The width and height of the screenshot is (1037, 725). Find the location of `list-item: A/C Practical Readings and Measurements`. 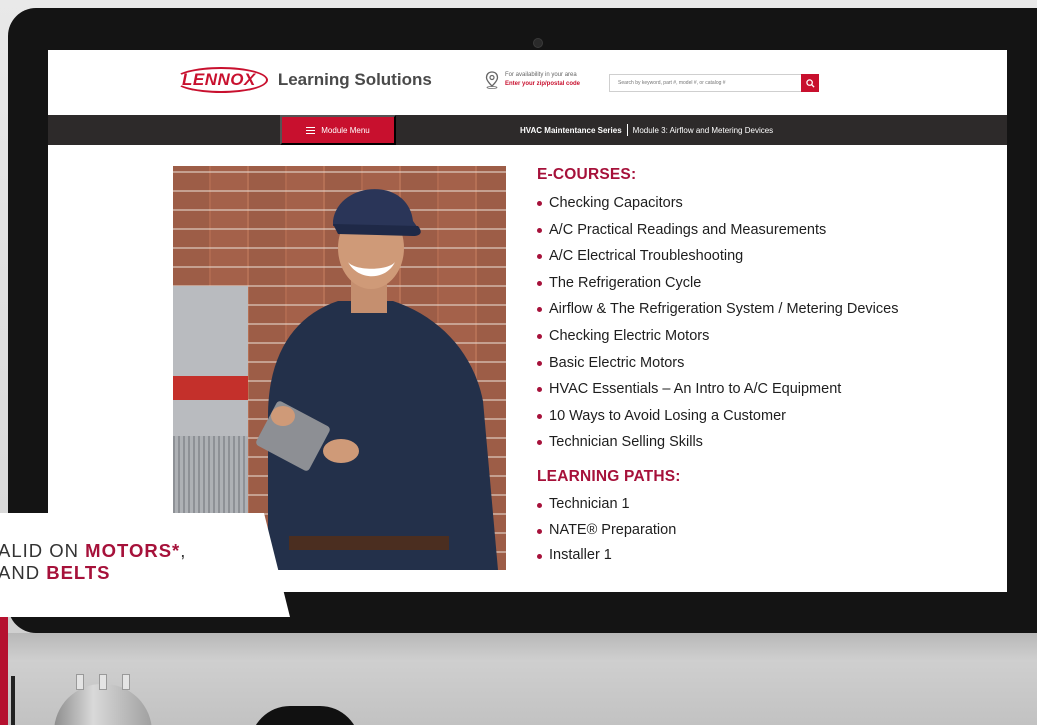

list-item: A/C Practical Readings and Measurements is located at coordinates (757, 230).